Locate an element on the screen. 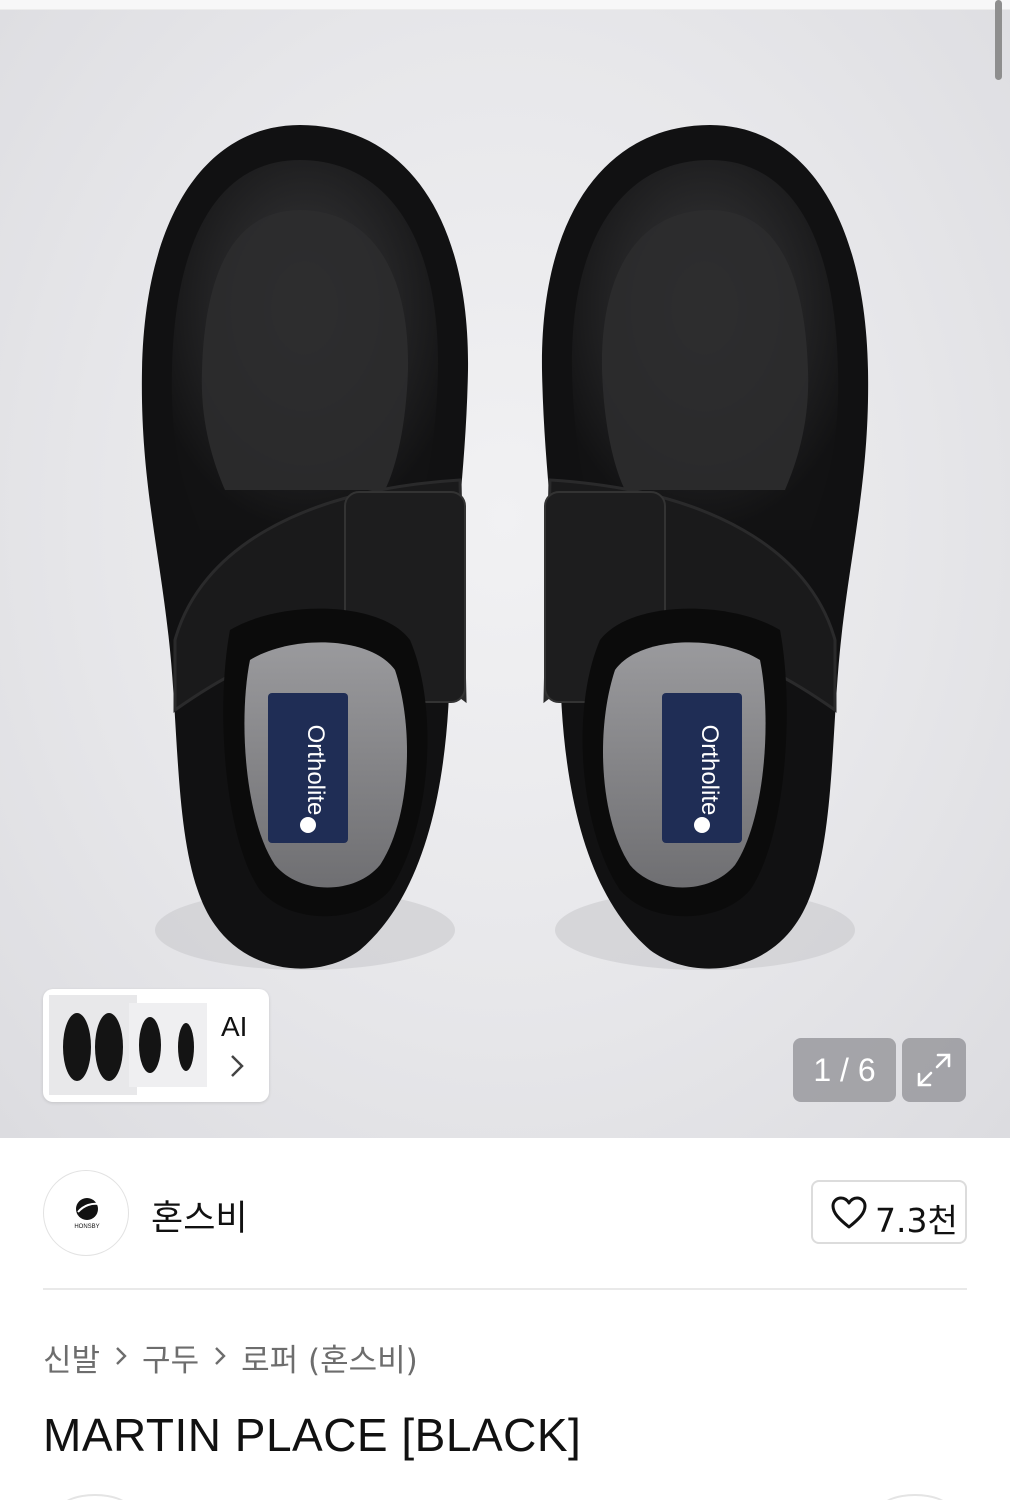  top-bar is located at coordinates (505, 5).